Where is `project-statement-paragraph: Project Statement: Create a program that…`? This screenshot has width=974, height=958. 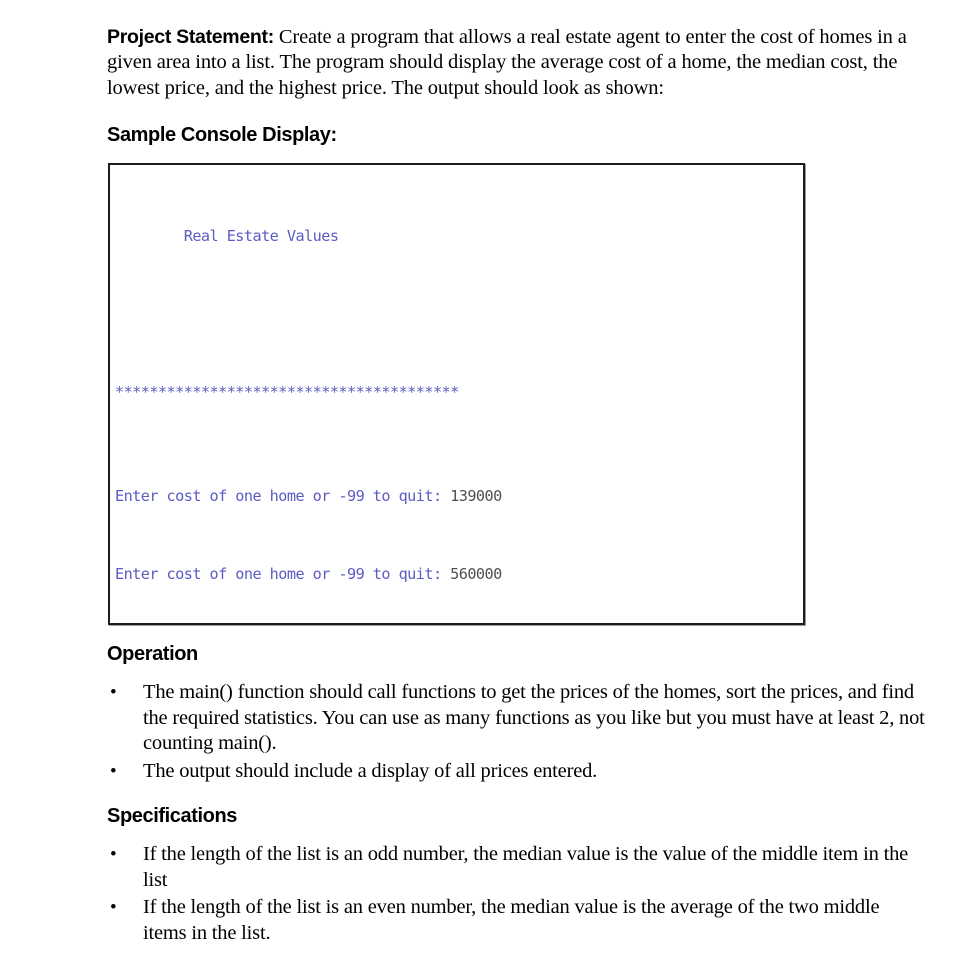
project-statement-paragraph: Project Statement: Create a program that… is located at coordinates (513, 63).